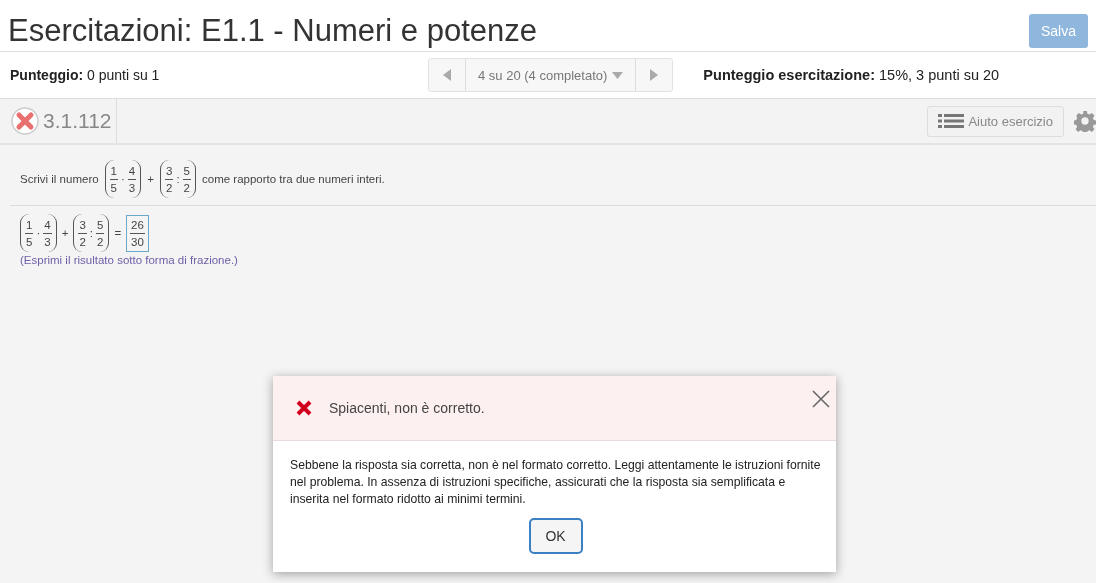  What do you see at coordinates (272, 30) in the screenshot?
I see `page-title: Esercitazioni: E1.1 - Numeri e potenze` at bounding box center [272, 30].